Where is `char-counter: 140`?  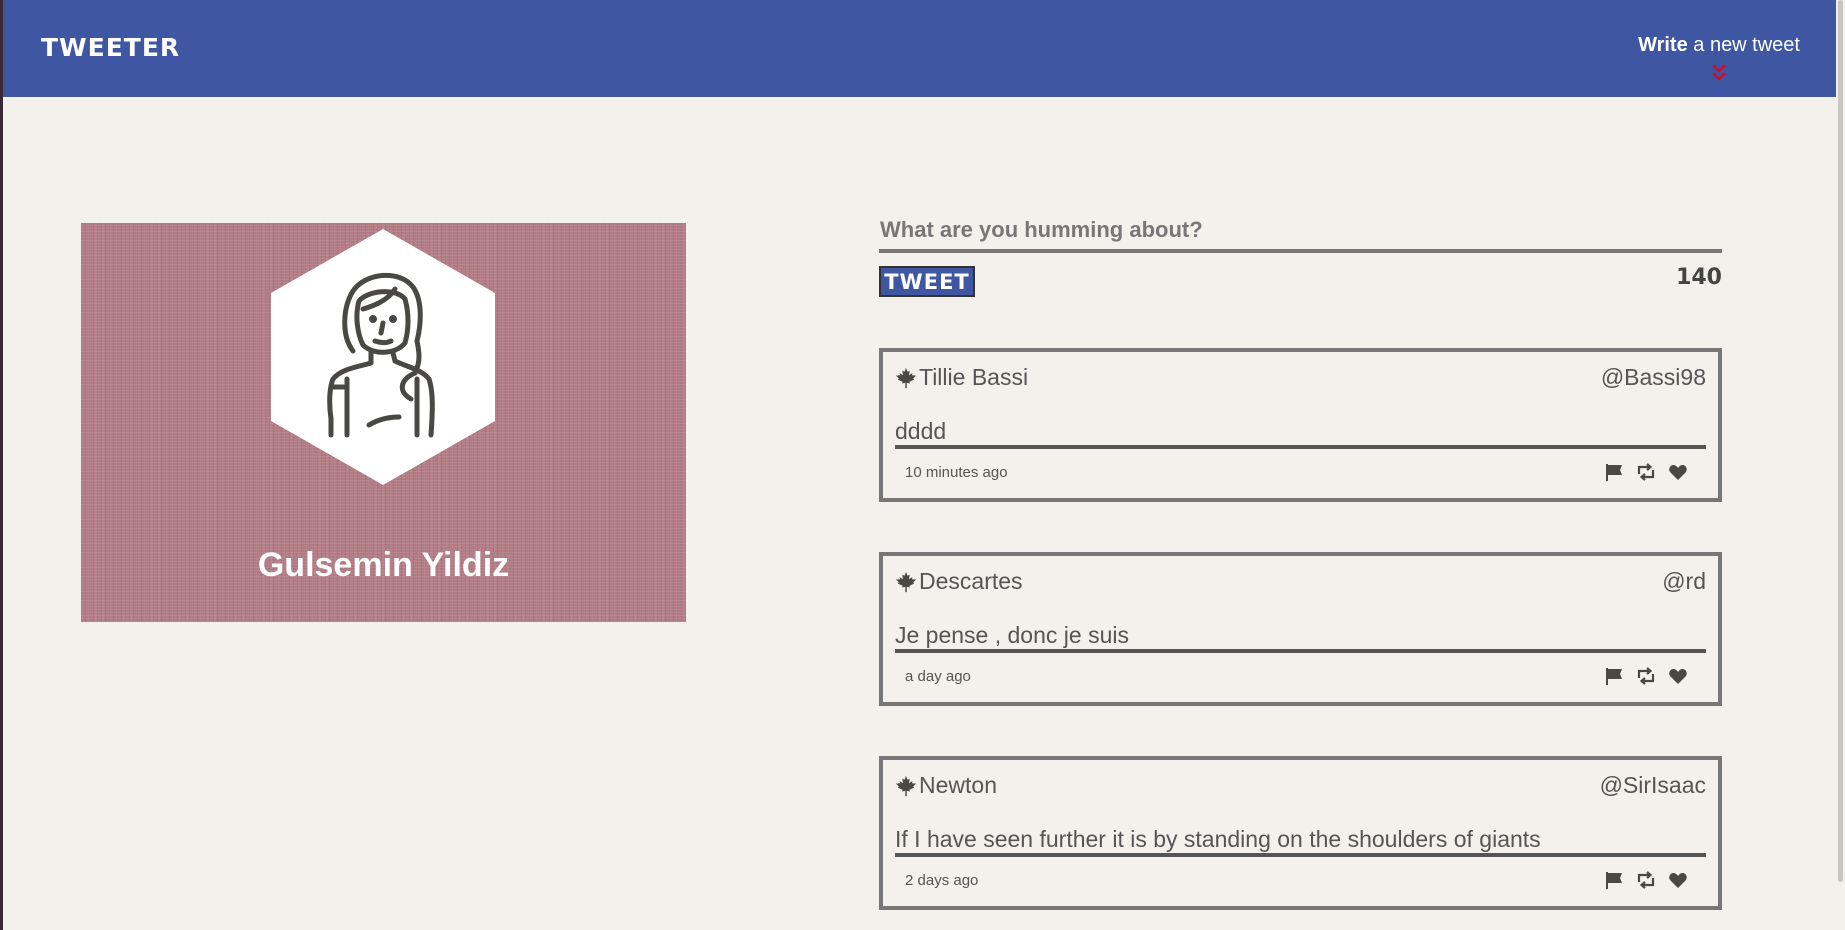
char-counter: 140 is located at coordinates (1699, 277).